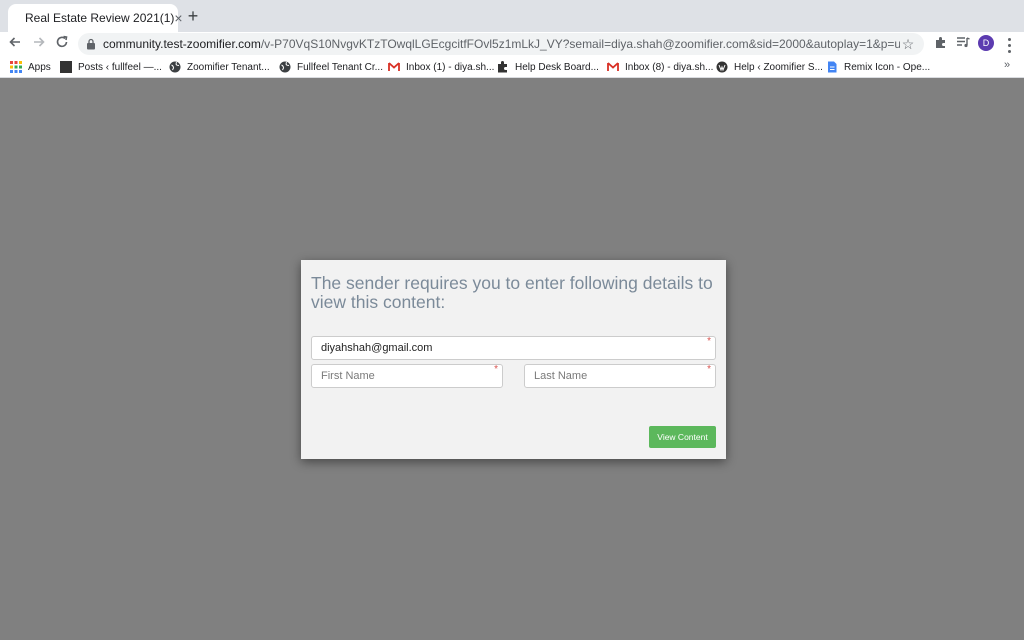  Describe the element at coordinates (940, 44) in the screenshot. I see `extensions-icon` at that location.